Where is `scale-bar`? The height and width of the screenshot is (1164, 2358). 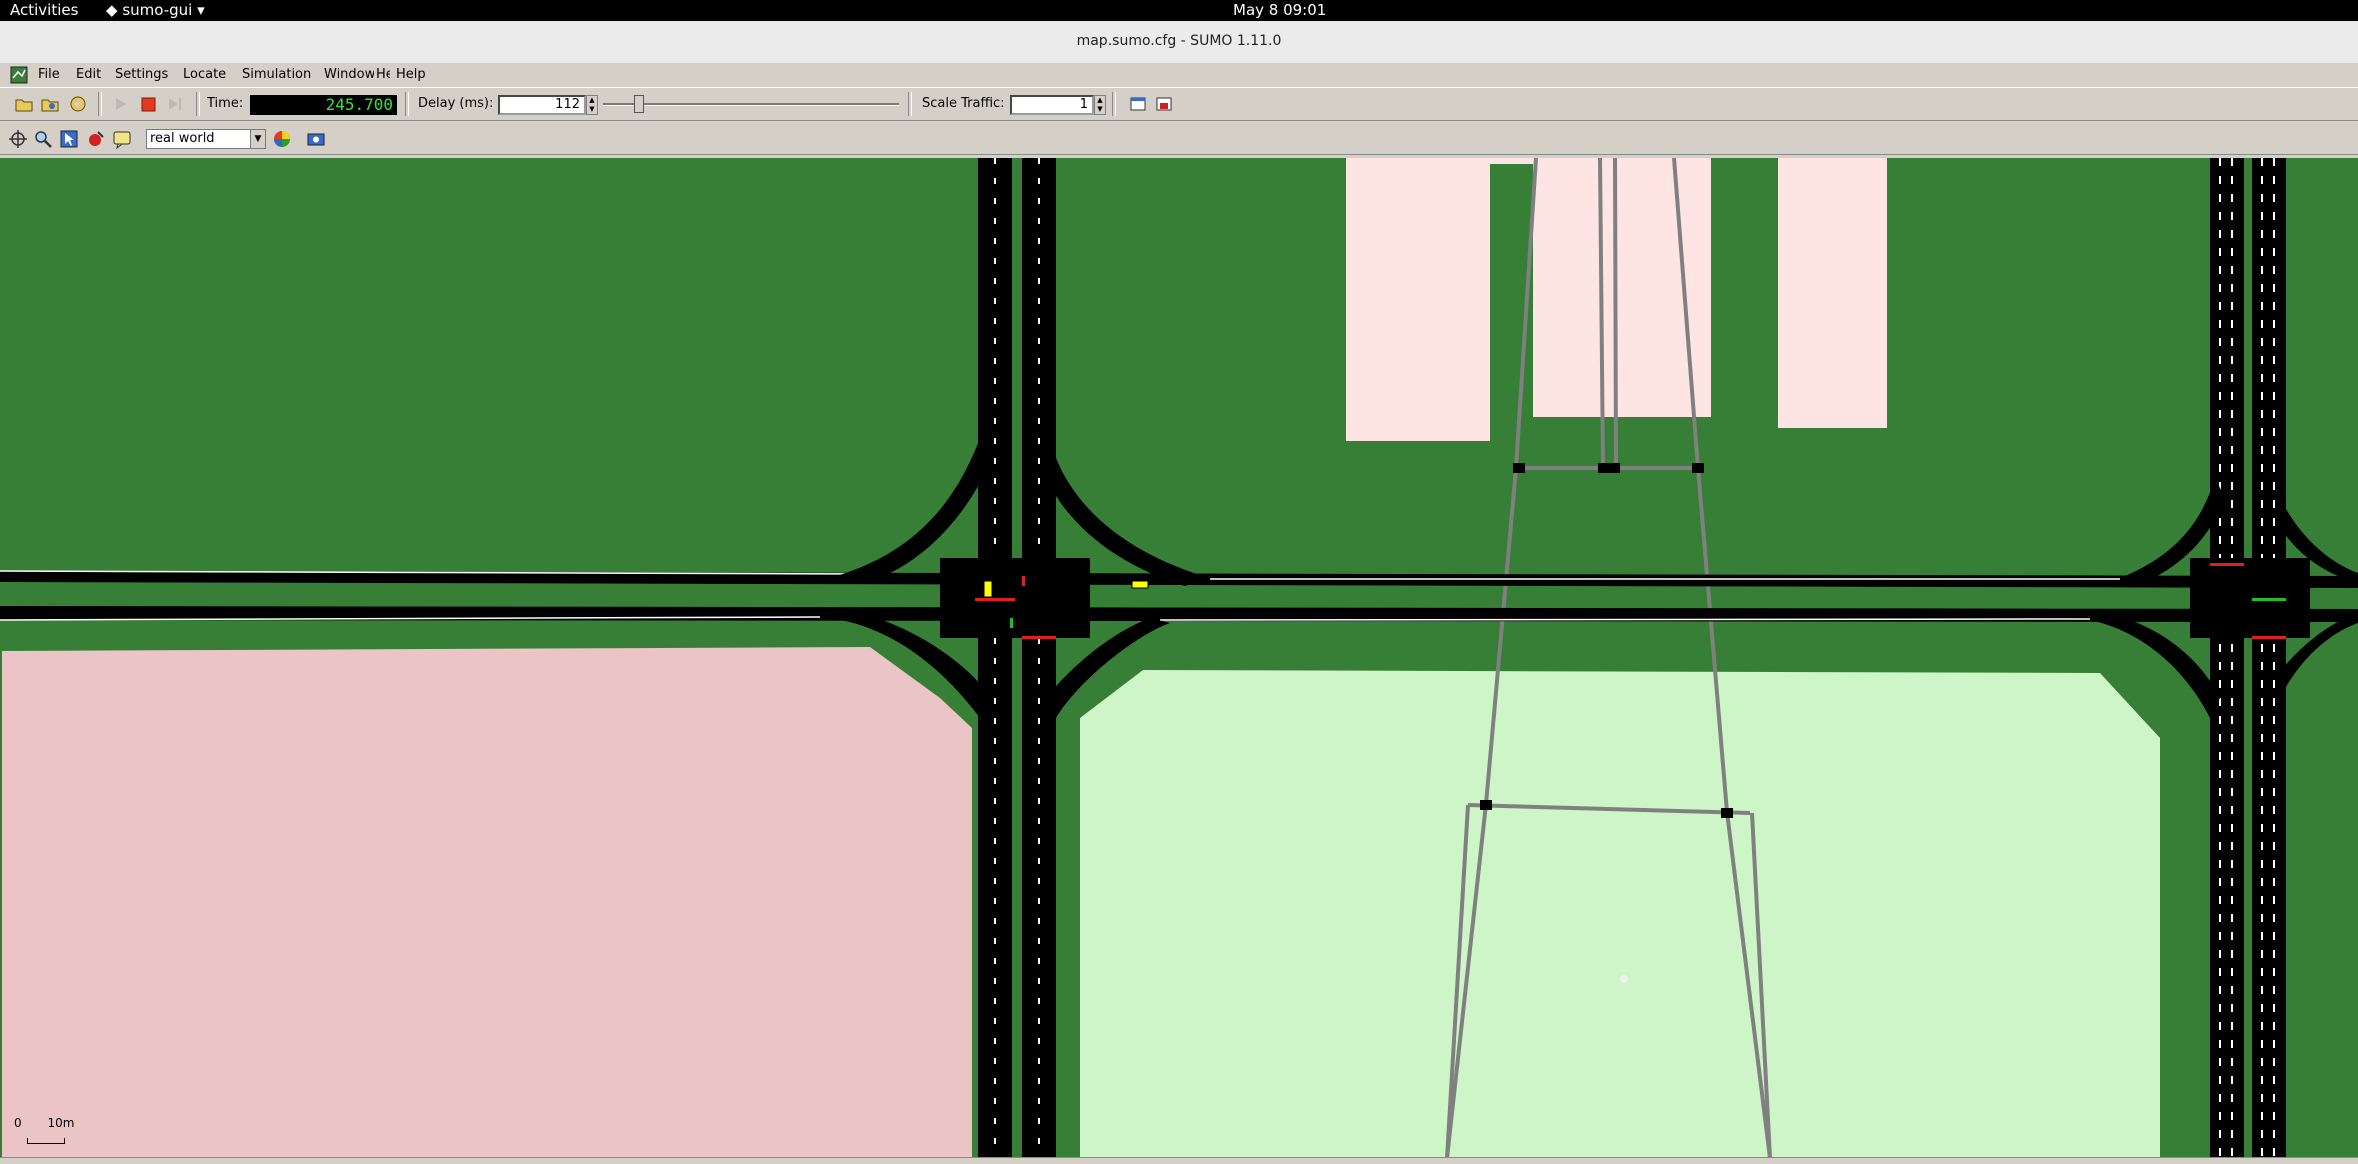
scale-bar is located at coordinates (46, 1141).